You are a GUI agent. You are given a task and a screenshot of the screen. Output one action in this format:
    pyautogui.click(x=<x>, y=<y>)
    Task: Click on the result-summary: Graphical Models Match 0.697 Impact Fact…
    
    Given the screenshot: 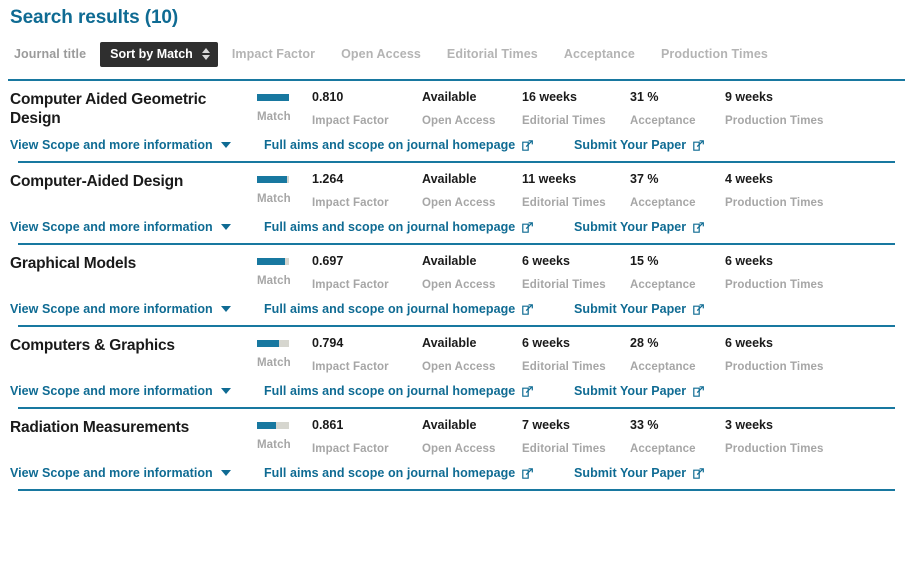 What is the action you would take?
    pyautogui.click(x=456, y=268)
    